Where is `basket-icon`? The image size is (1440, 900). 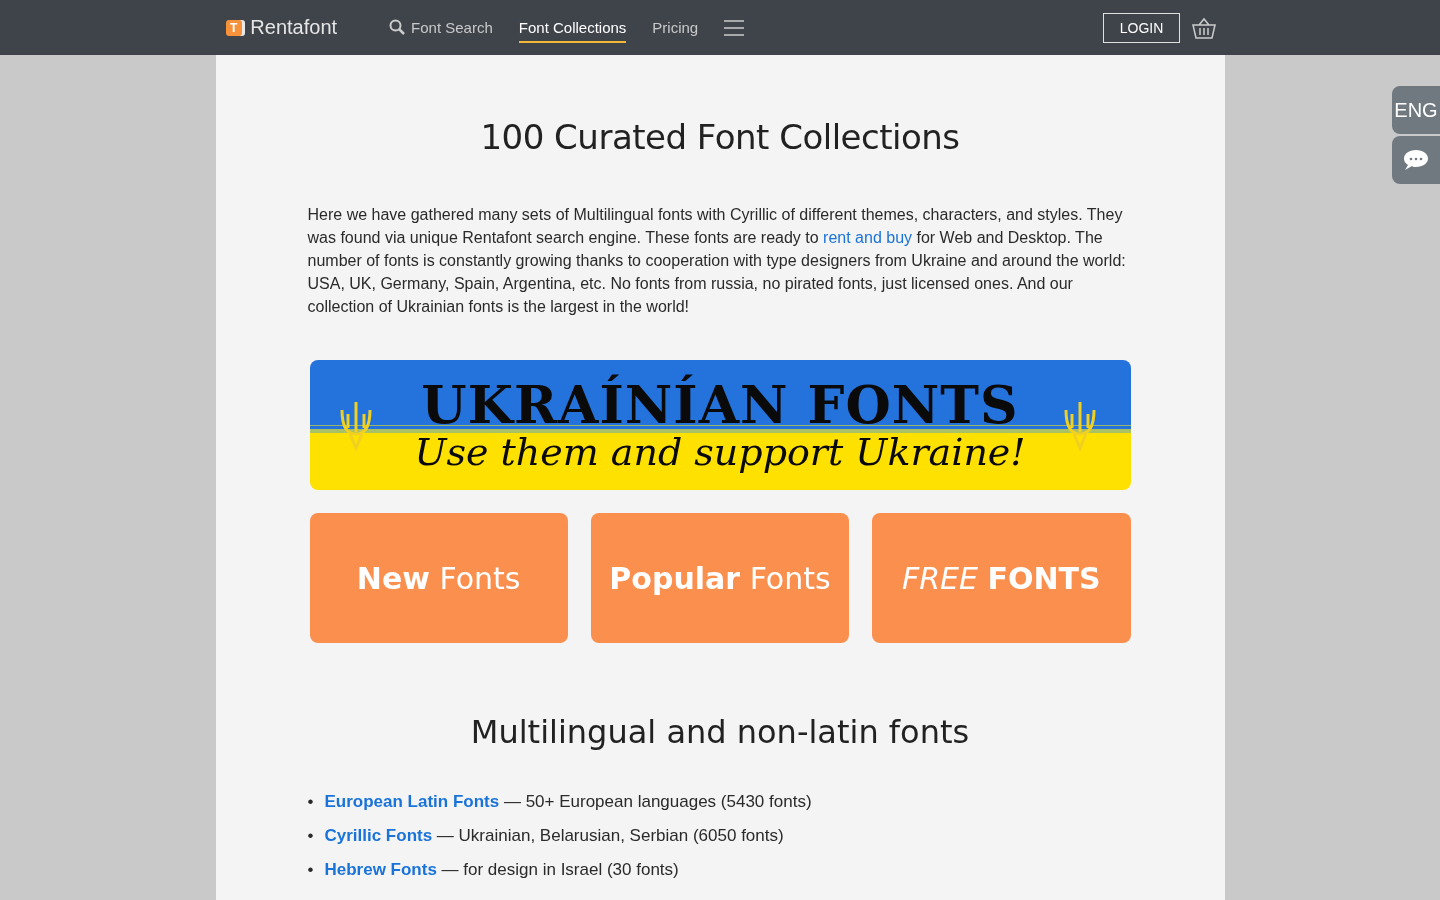
basket-icon is located at coordinates (1204, 27).